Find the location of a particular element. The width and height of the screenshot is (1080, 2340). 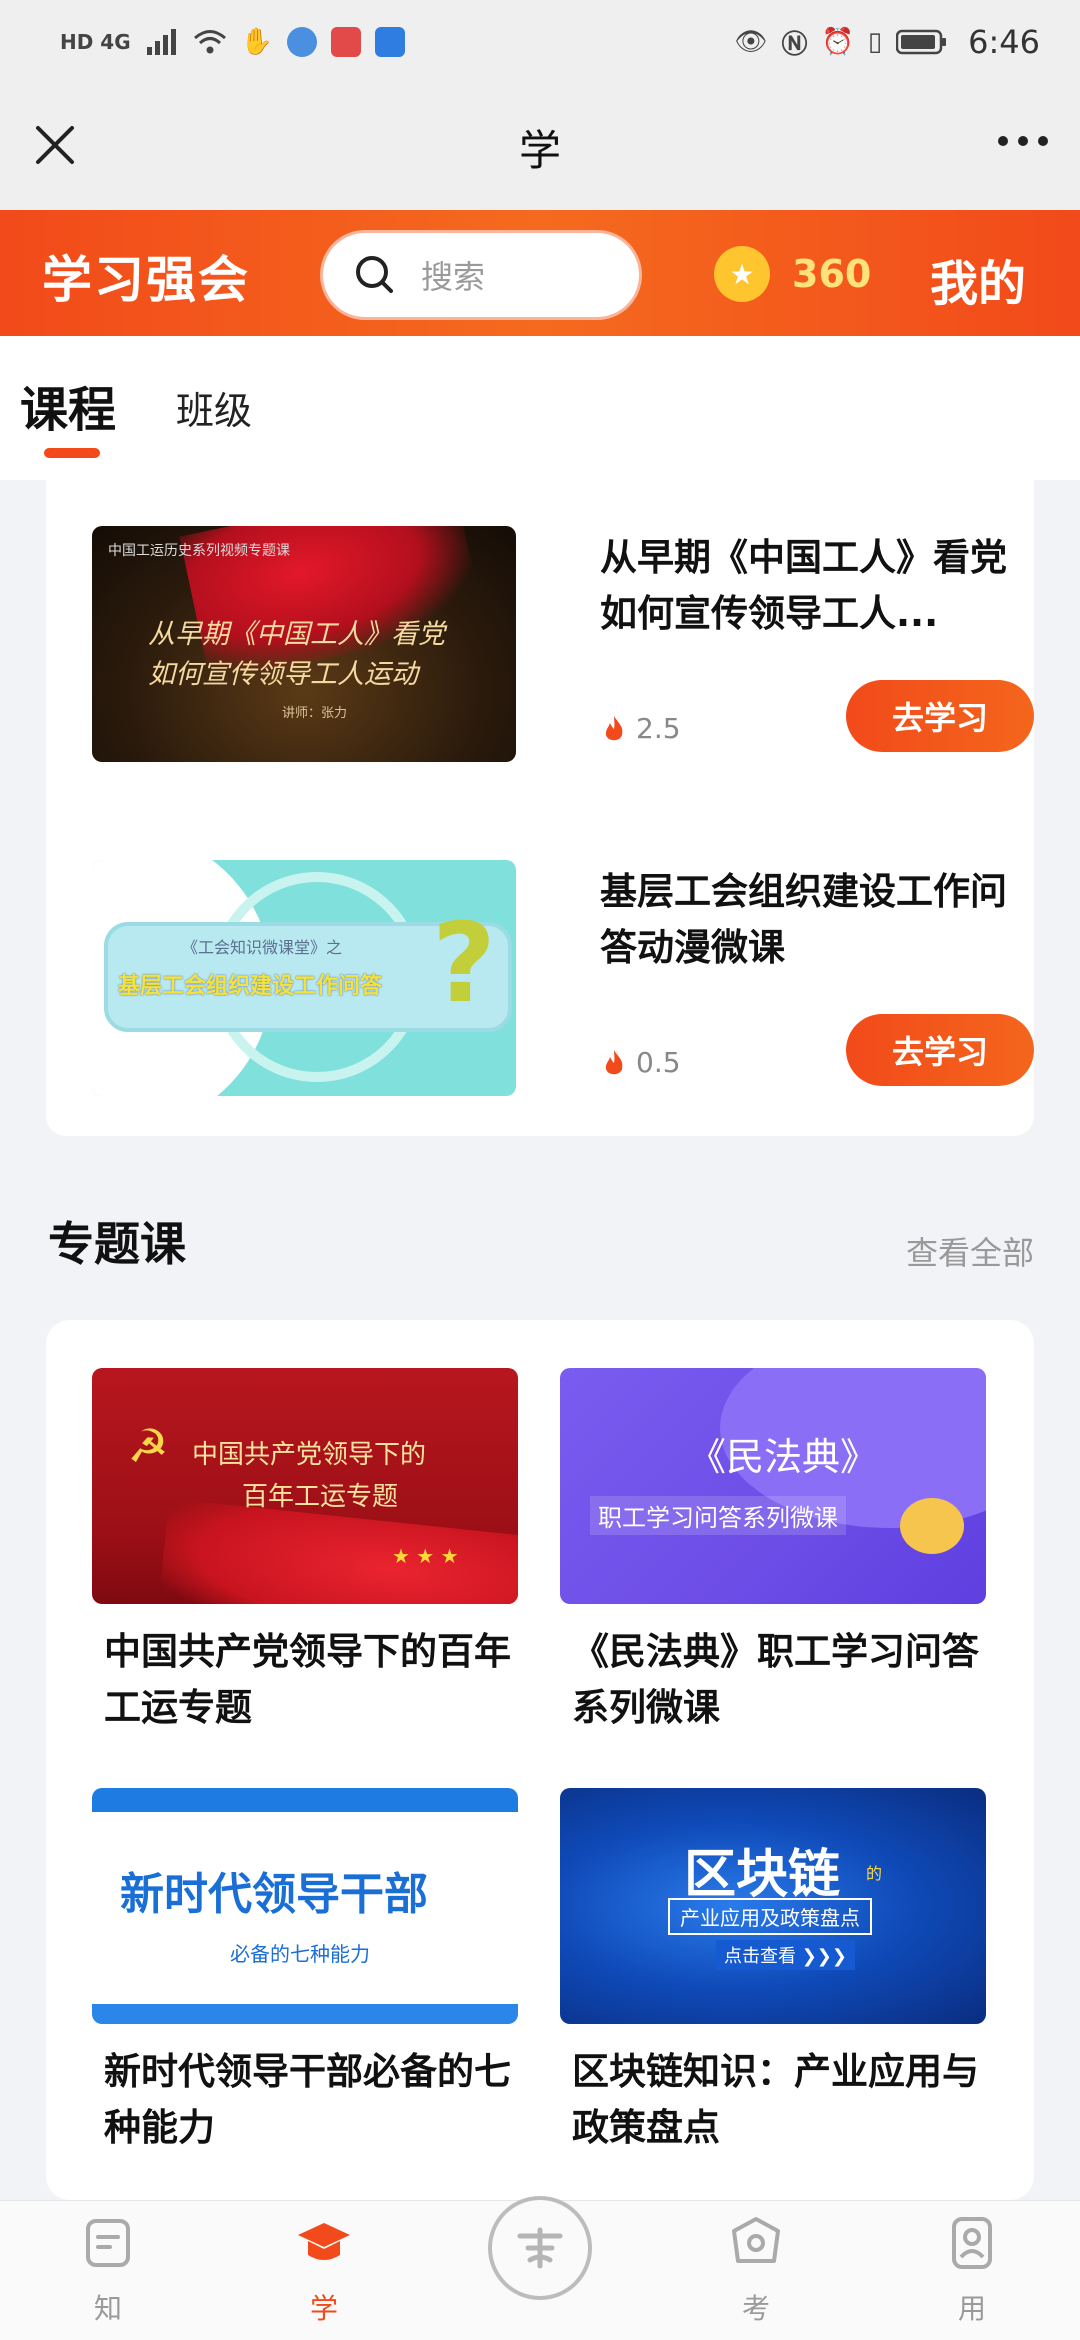

tab-classes: 班级 is located at coordinates (214, 407).